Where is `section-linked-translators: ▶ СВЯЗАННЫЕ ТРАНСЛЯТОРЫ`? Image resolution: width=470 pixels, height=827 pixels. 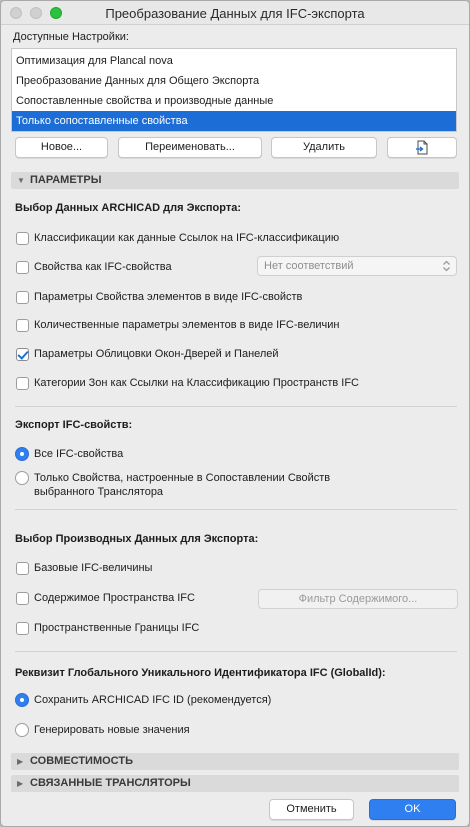
section-linked-translators: ▶ СВЯЗАННЫЕ ТРАНСЛЯТОРЫ is located at coordinates (235, 783).